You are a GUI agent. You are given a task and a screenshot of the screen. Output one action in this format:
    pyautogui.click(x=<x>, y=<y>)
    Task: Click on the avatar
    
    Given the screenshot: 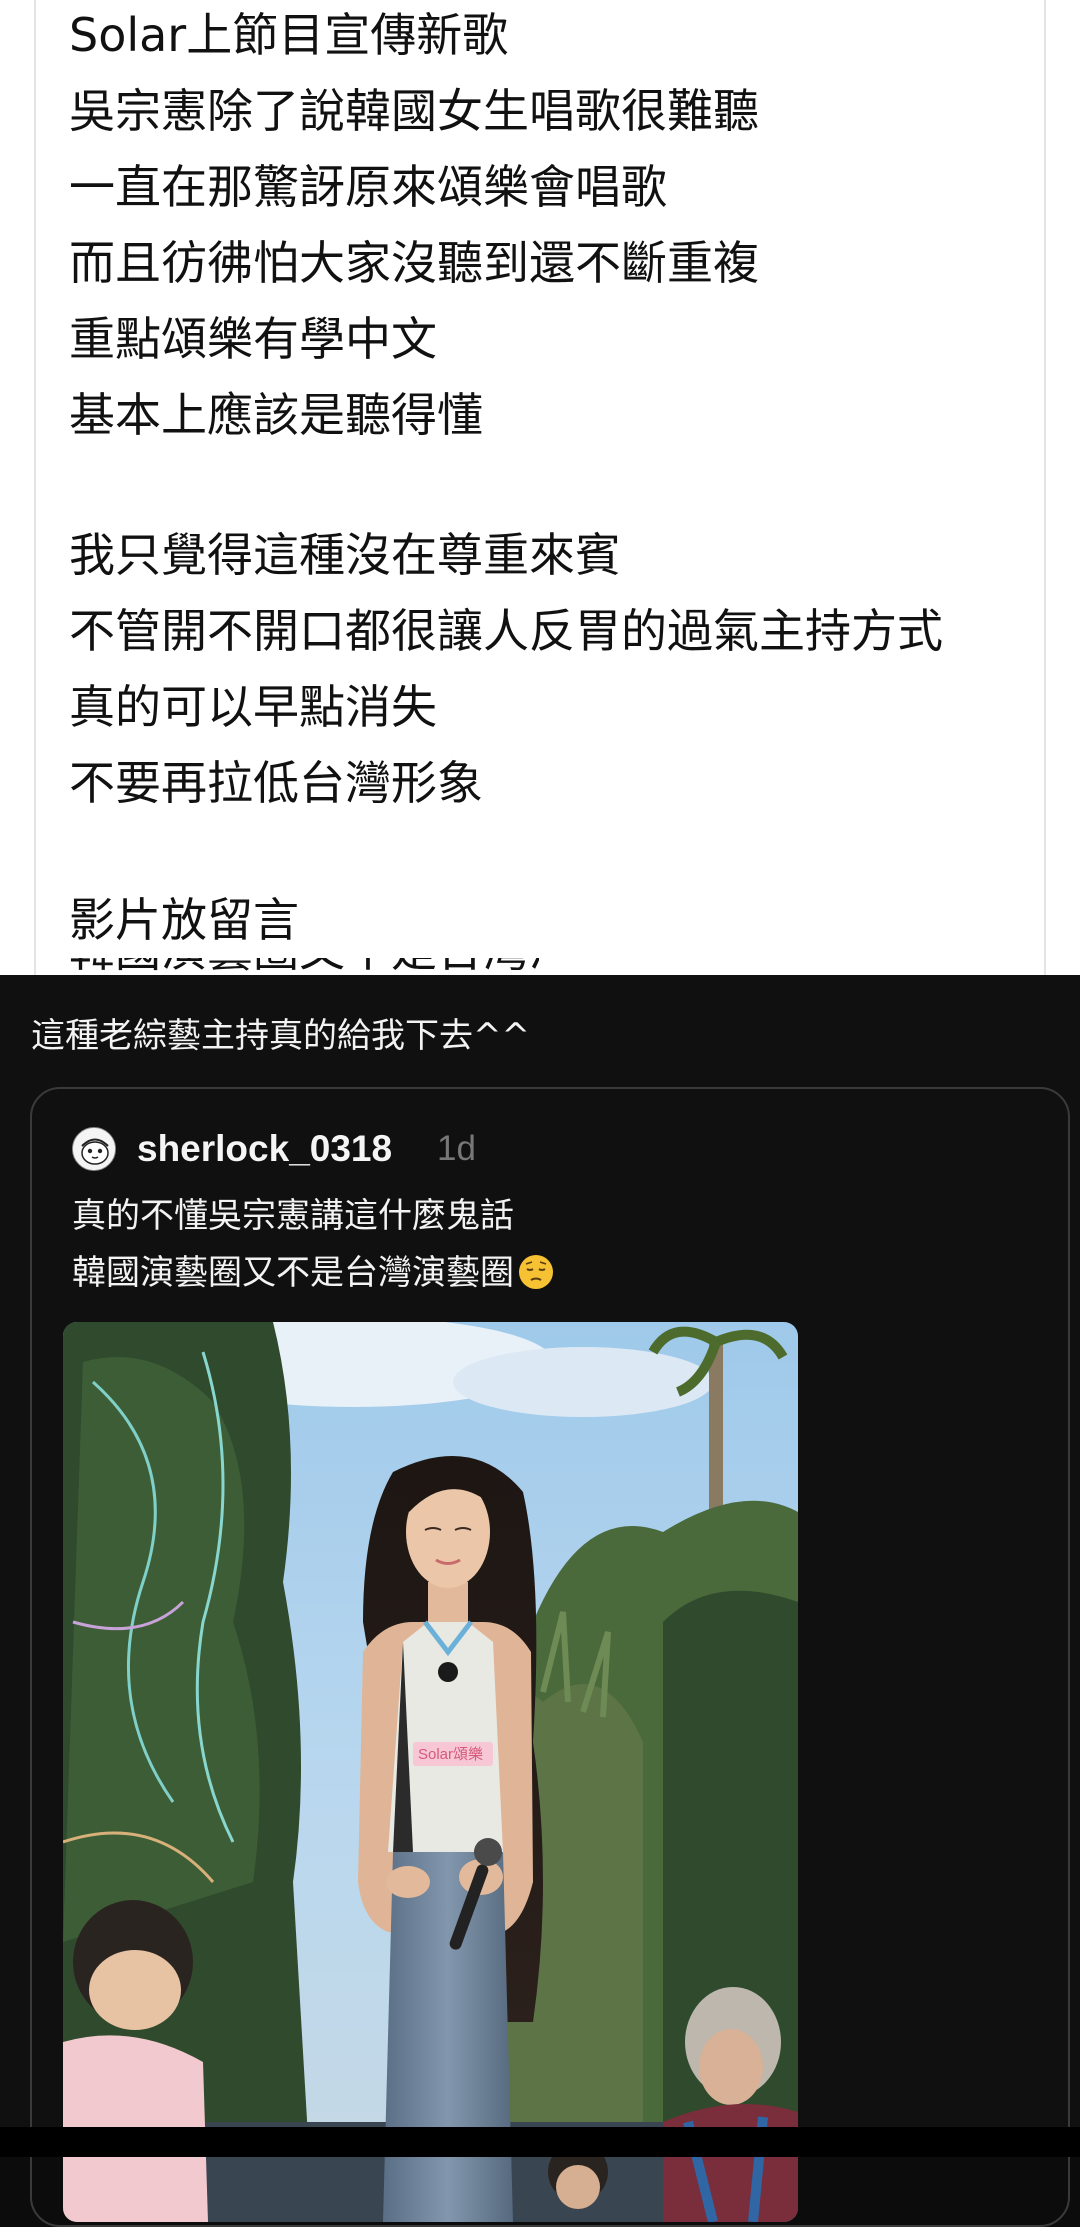 What is the action you would take?
    pyautogui.click(x=94, y=1149)
    